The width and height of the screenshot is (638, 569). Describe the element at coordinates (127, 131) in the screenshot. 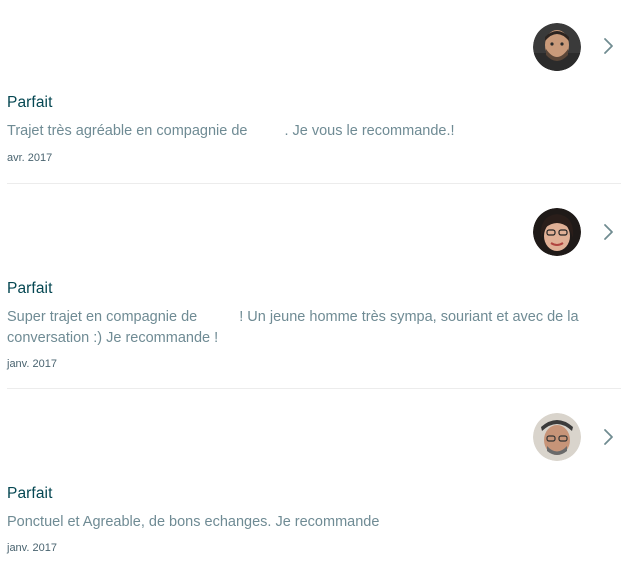

I see `comment-text-before-name: Trajet très agréable en compagnie de` at that location.